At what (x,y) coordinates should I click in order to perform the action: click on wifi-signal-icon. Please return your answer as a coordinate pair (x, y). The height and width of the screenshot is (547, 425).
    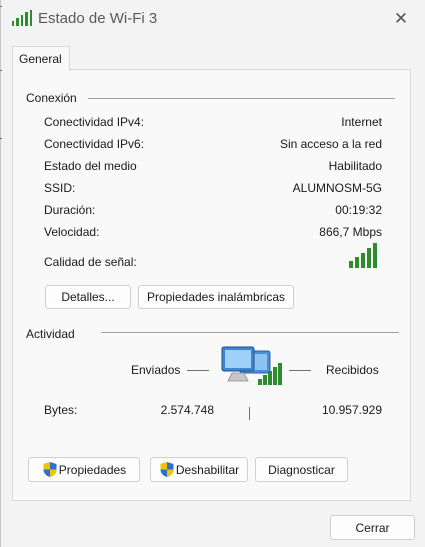
    Looking at the image, I should click on (22, 18).